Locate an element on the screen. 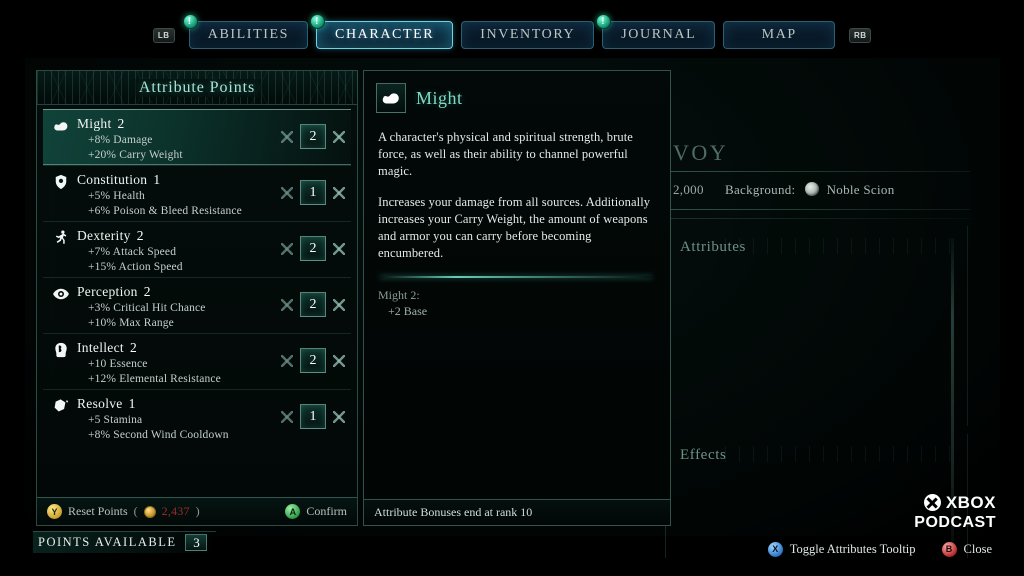  gem-icon is located at coordinates (61, 406).